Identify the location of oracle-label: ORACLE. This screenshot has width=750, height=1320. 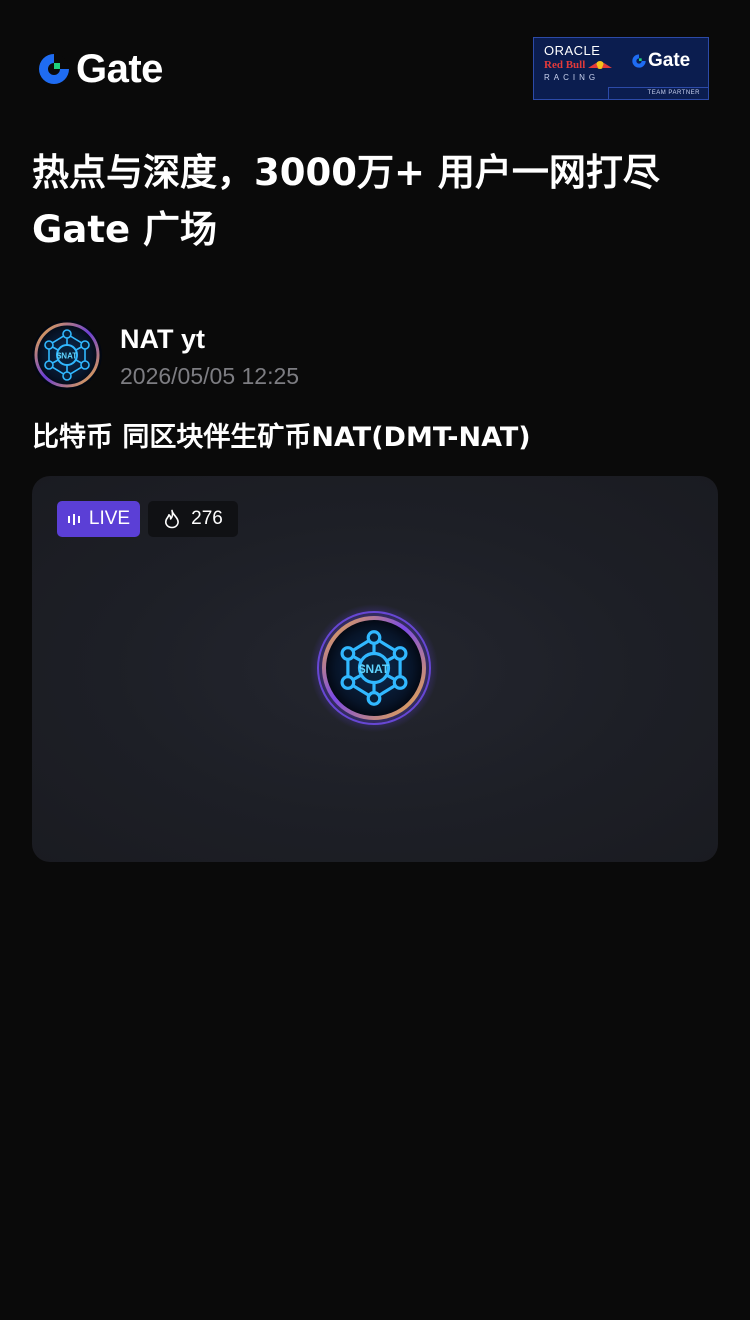
(572, 50).